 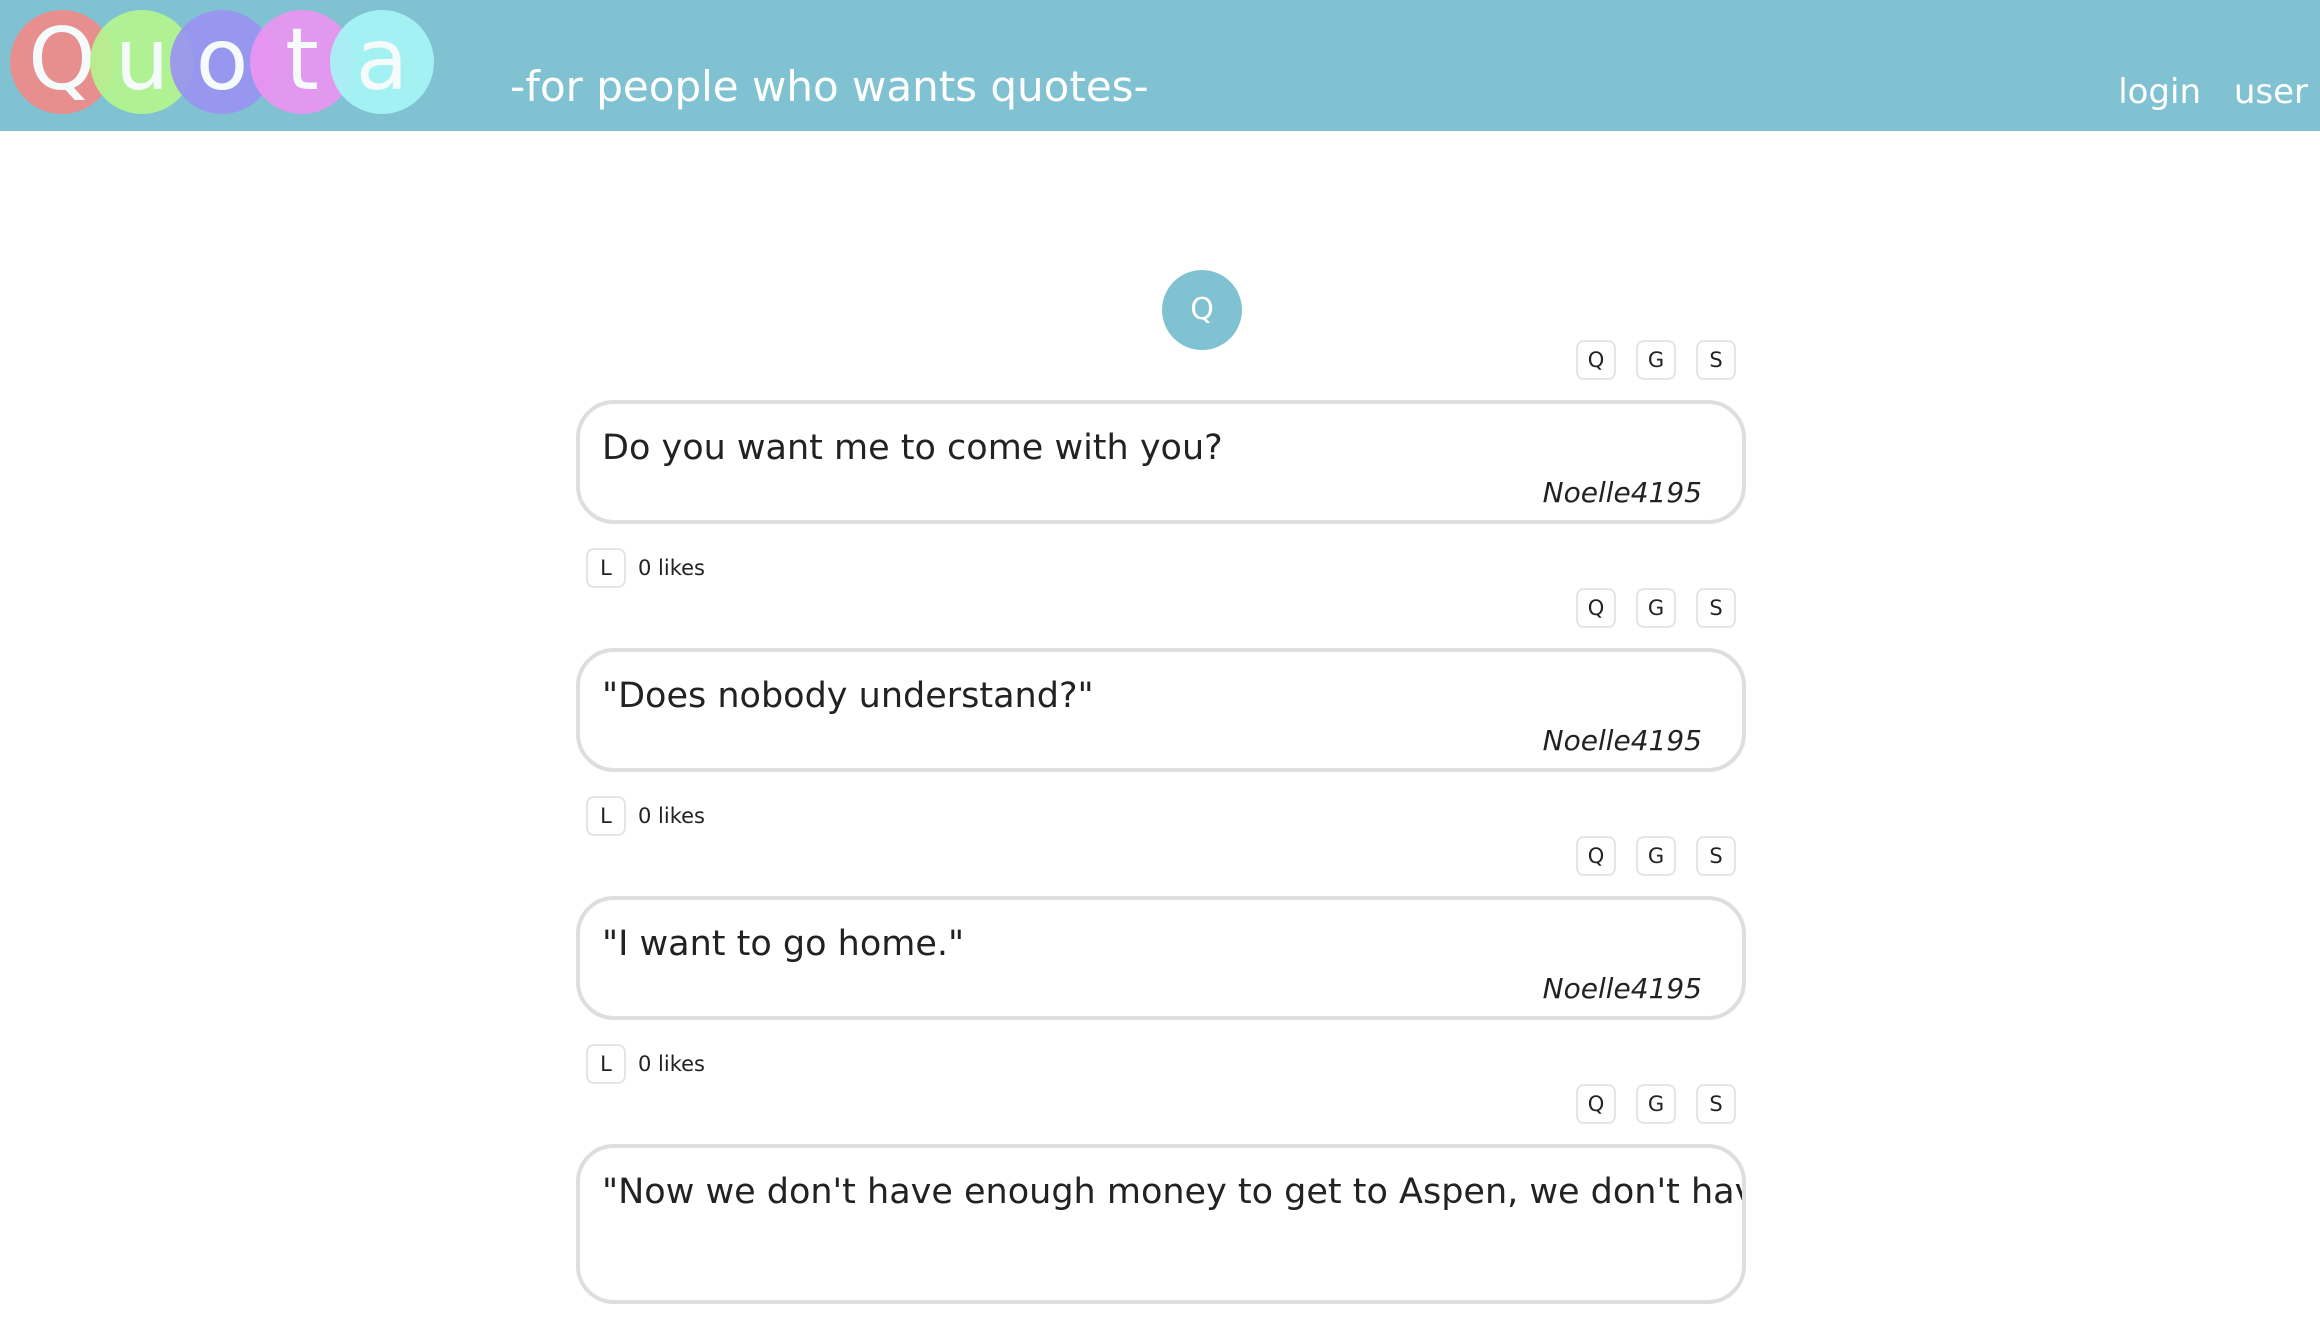 I want to click on quote-text: "I want to go home.", so click(x=783, y=944).